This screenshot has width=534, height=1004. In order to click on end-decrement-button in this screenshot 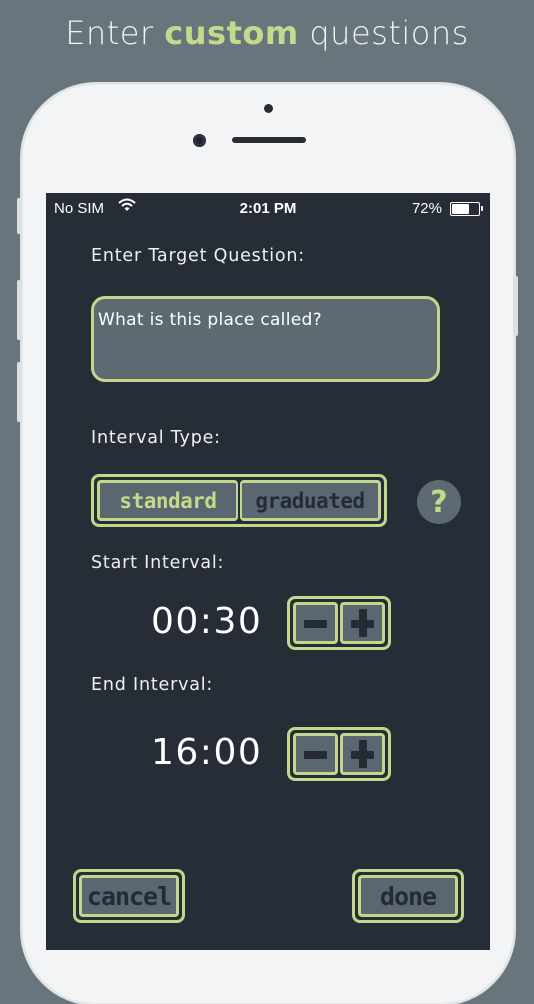, I will do `click(315, 754)`.